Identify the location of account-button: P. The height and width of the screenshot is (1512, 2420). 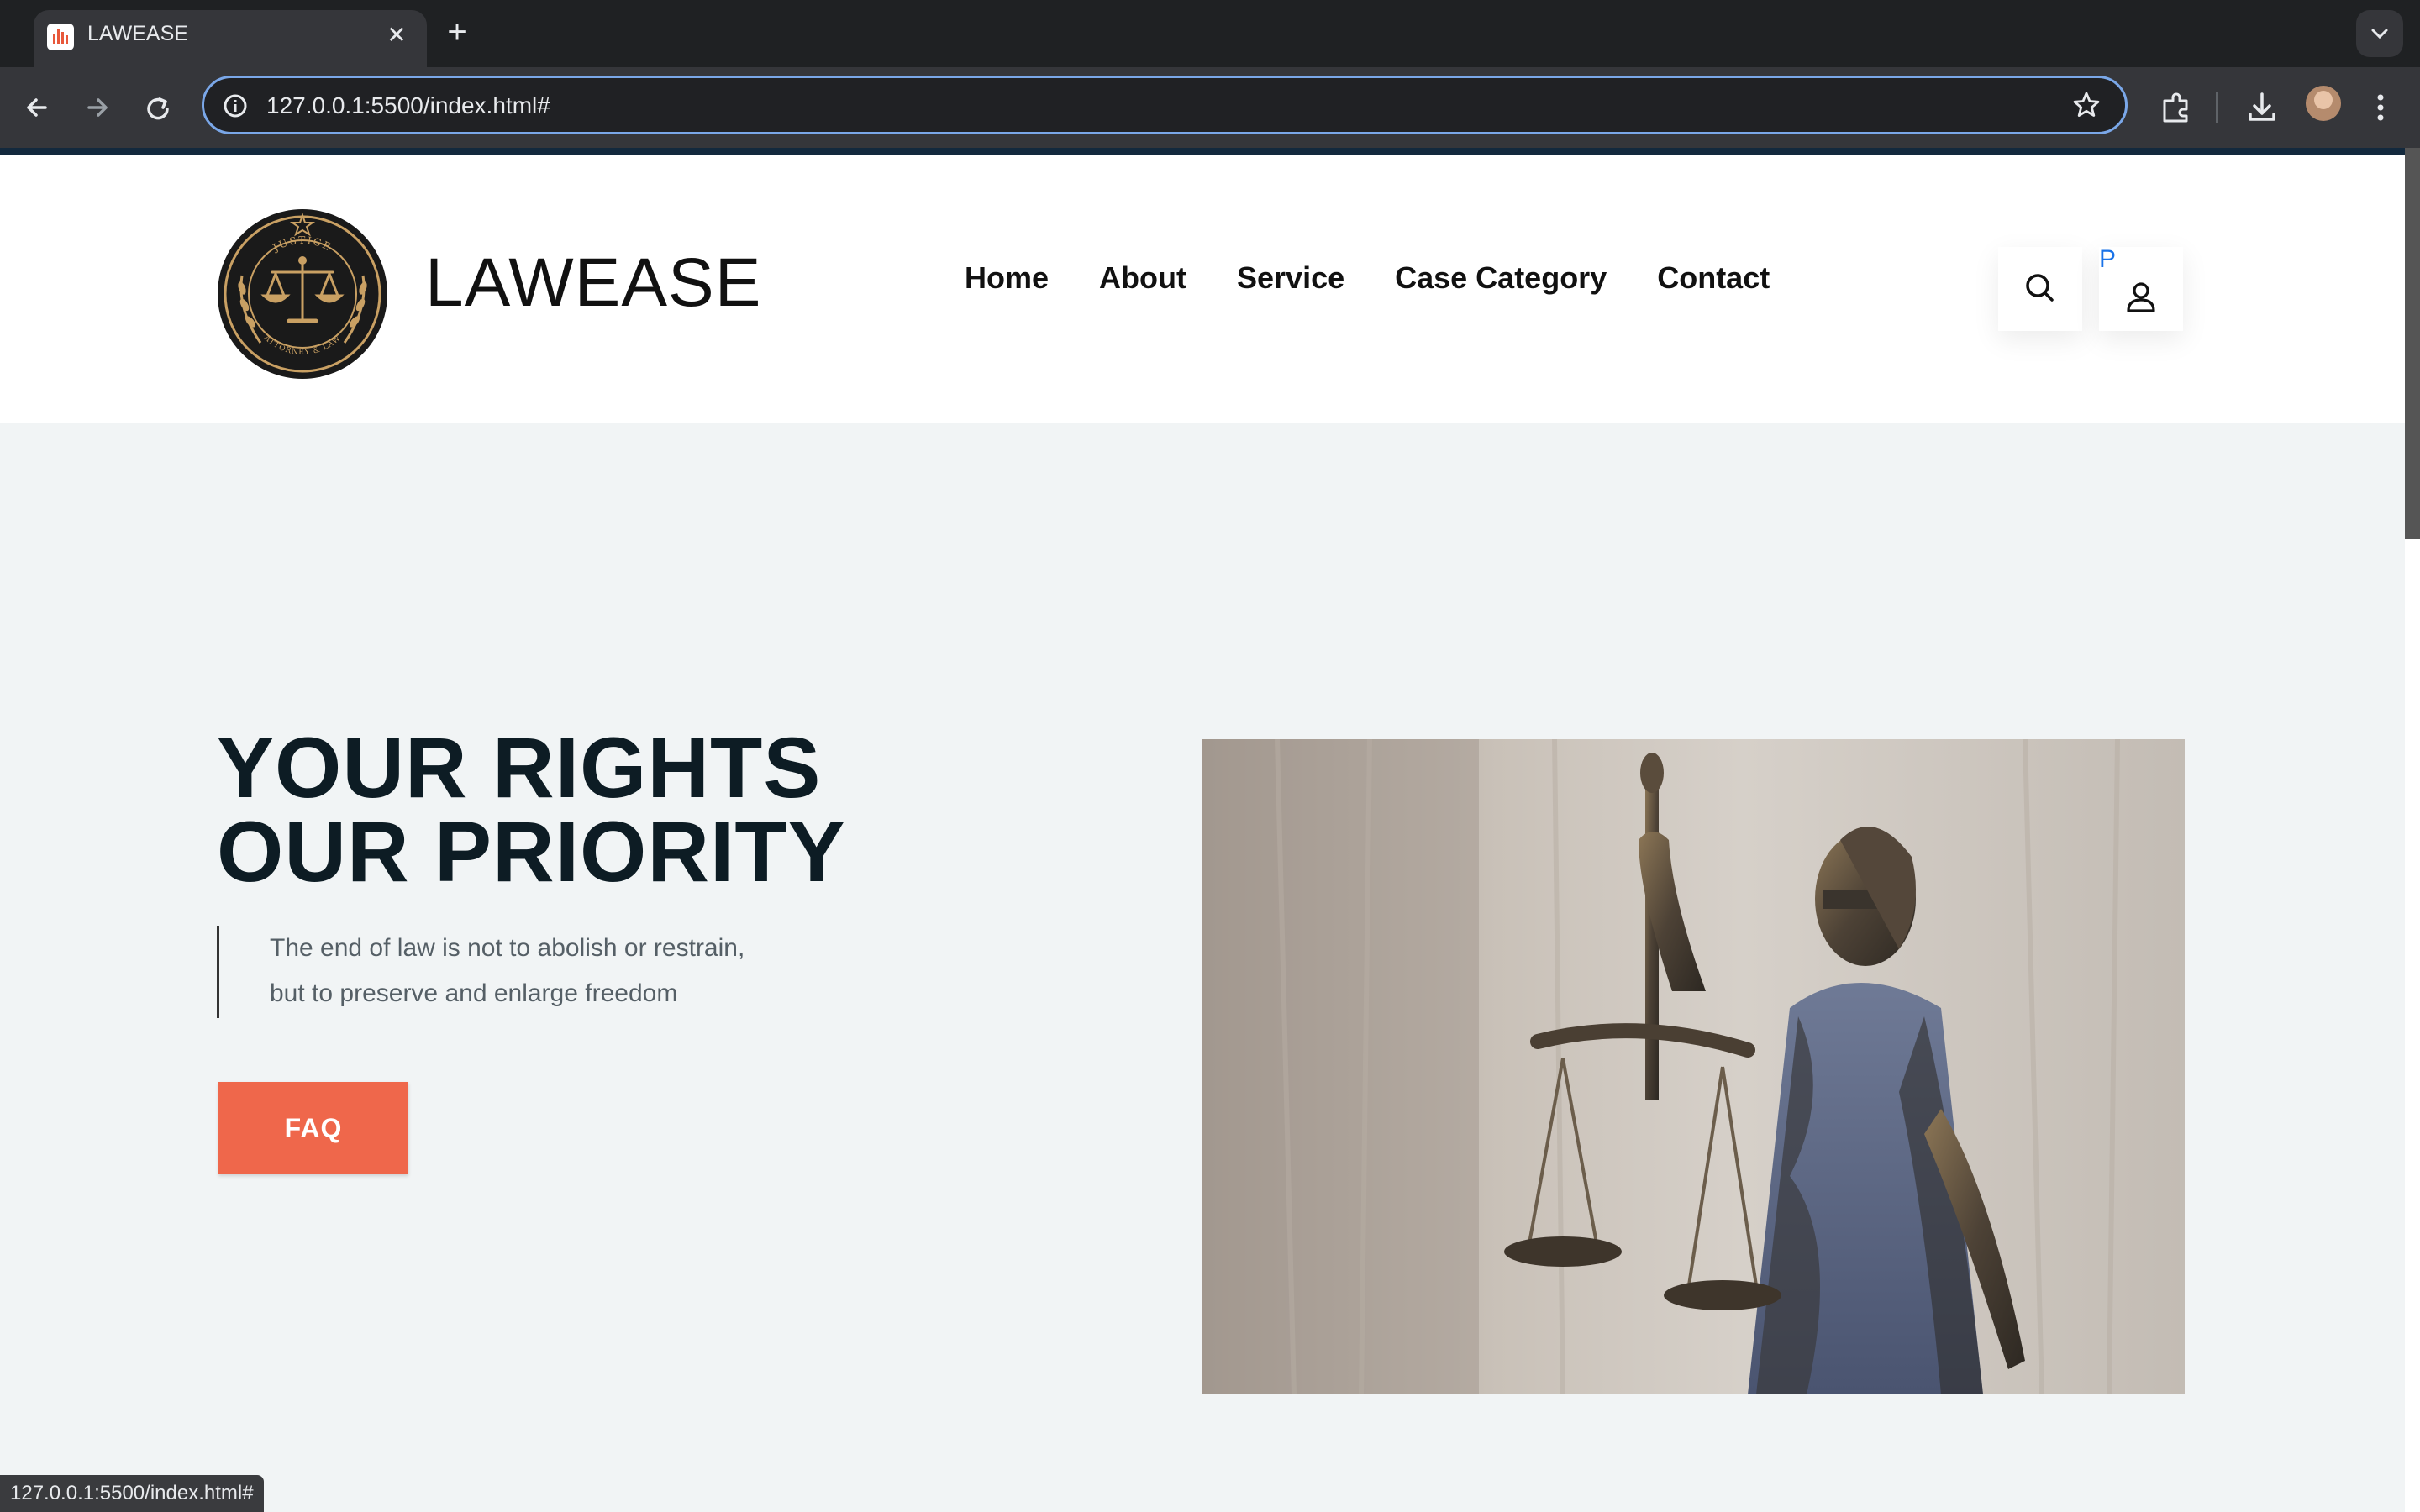
(2141, 288).